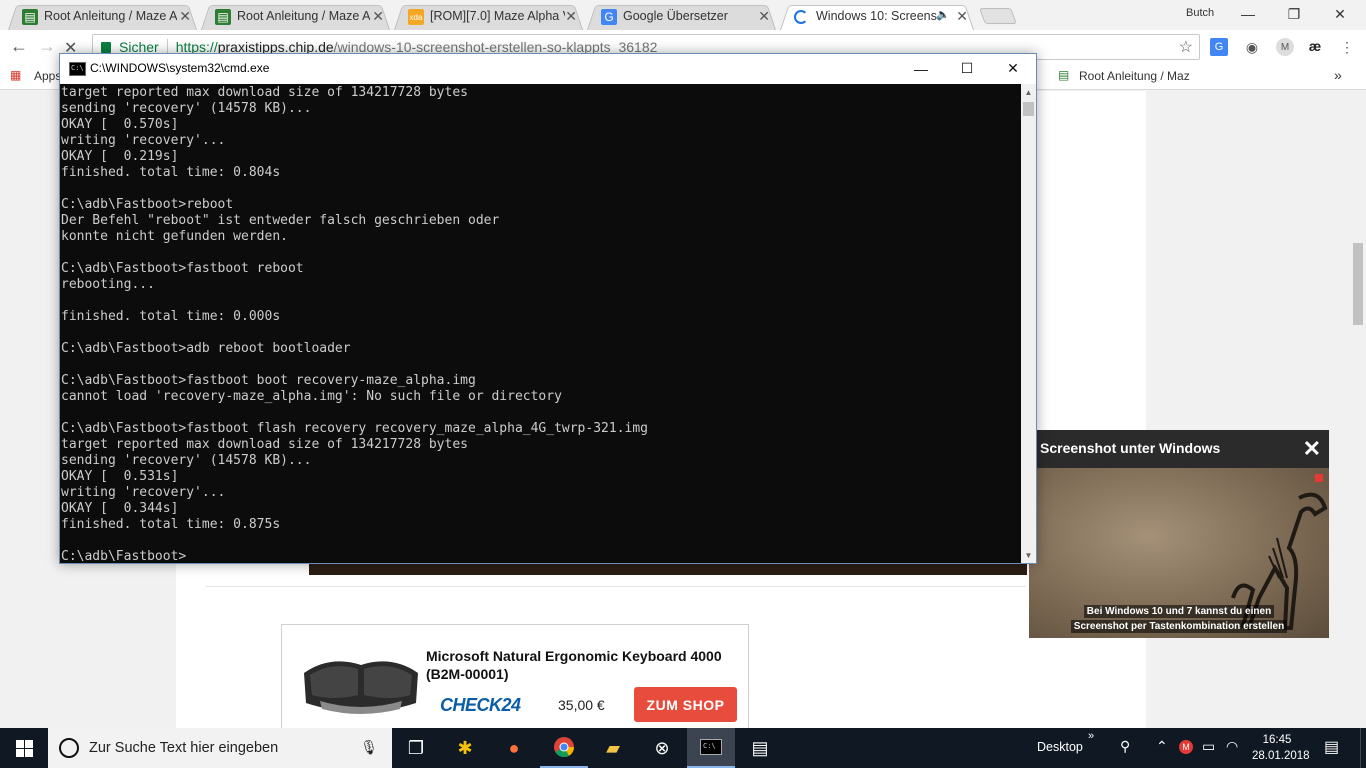  Describe the element at coordinates (171, 524) in the screenshot. I see `console-line: finished. total time: 0.875s` at that location.